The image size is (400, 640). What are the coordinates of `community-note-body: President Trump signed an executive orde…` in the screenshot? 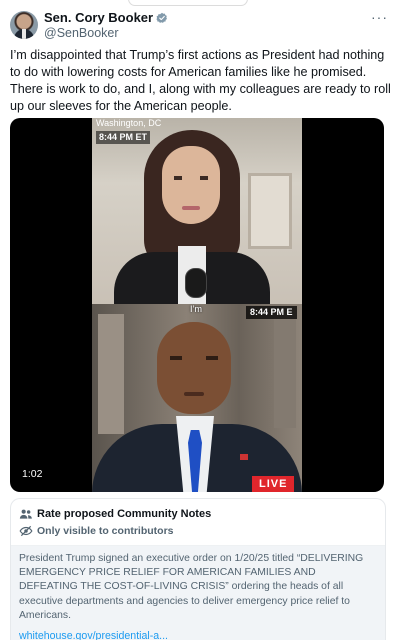 It's located at (198, 593).